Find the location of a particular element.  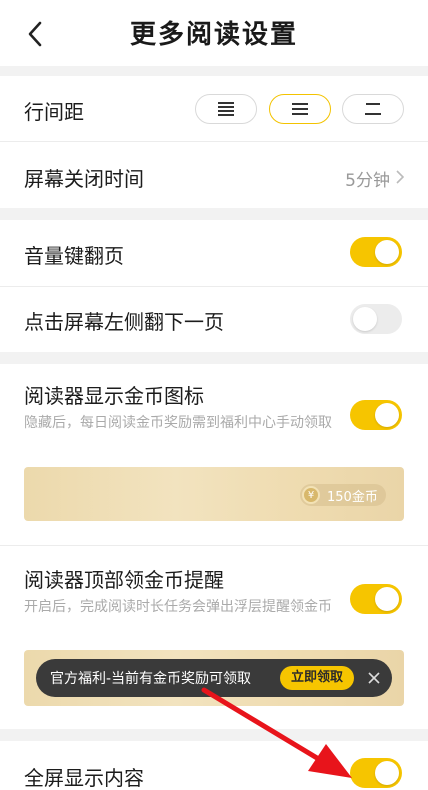

page-title: 更多阅读设置 is located at coordinates (213, 35).